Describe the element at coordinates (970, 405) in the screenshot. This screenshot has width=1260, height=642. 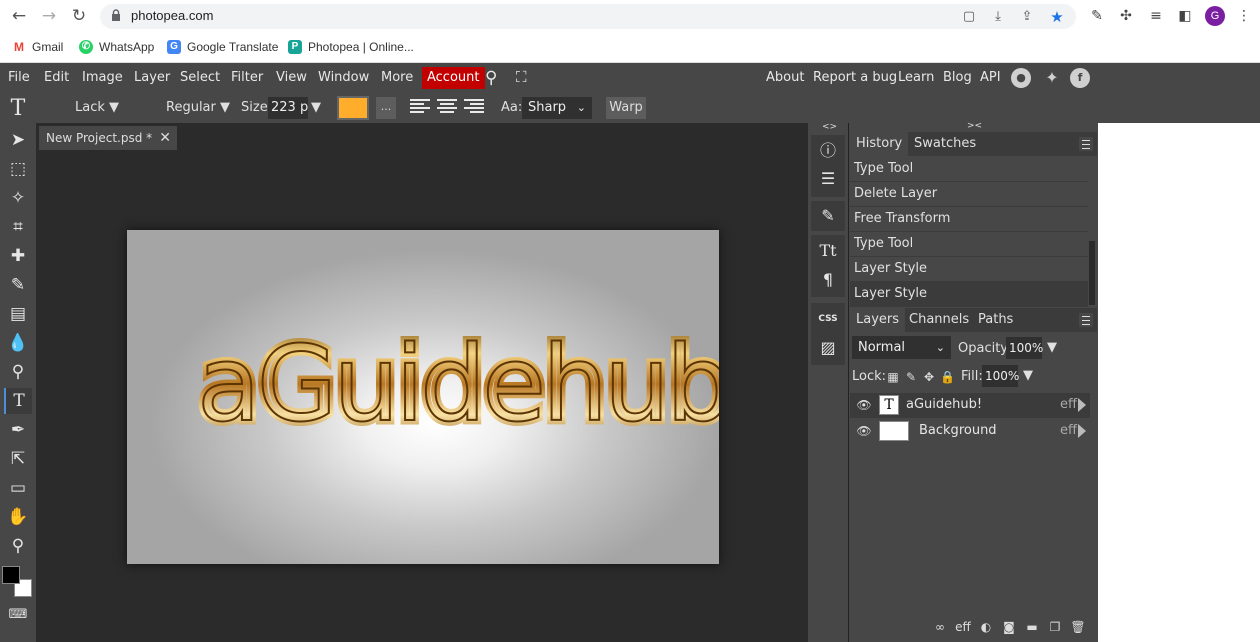
I see `layer-row: 👁 T aGuidehub! eff` at that location.